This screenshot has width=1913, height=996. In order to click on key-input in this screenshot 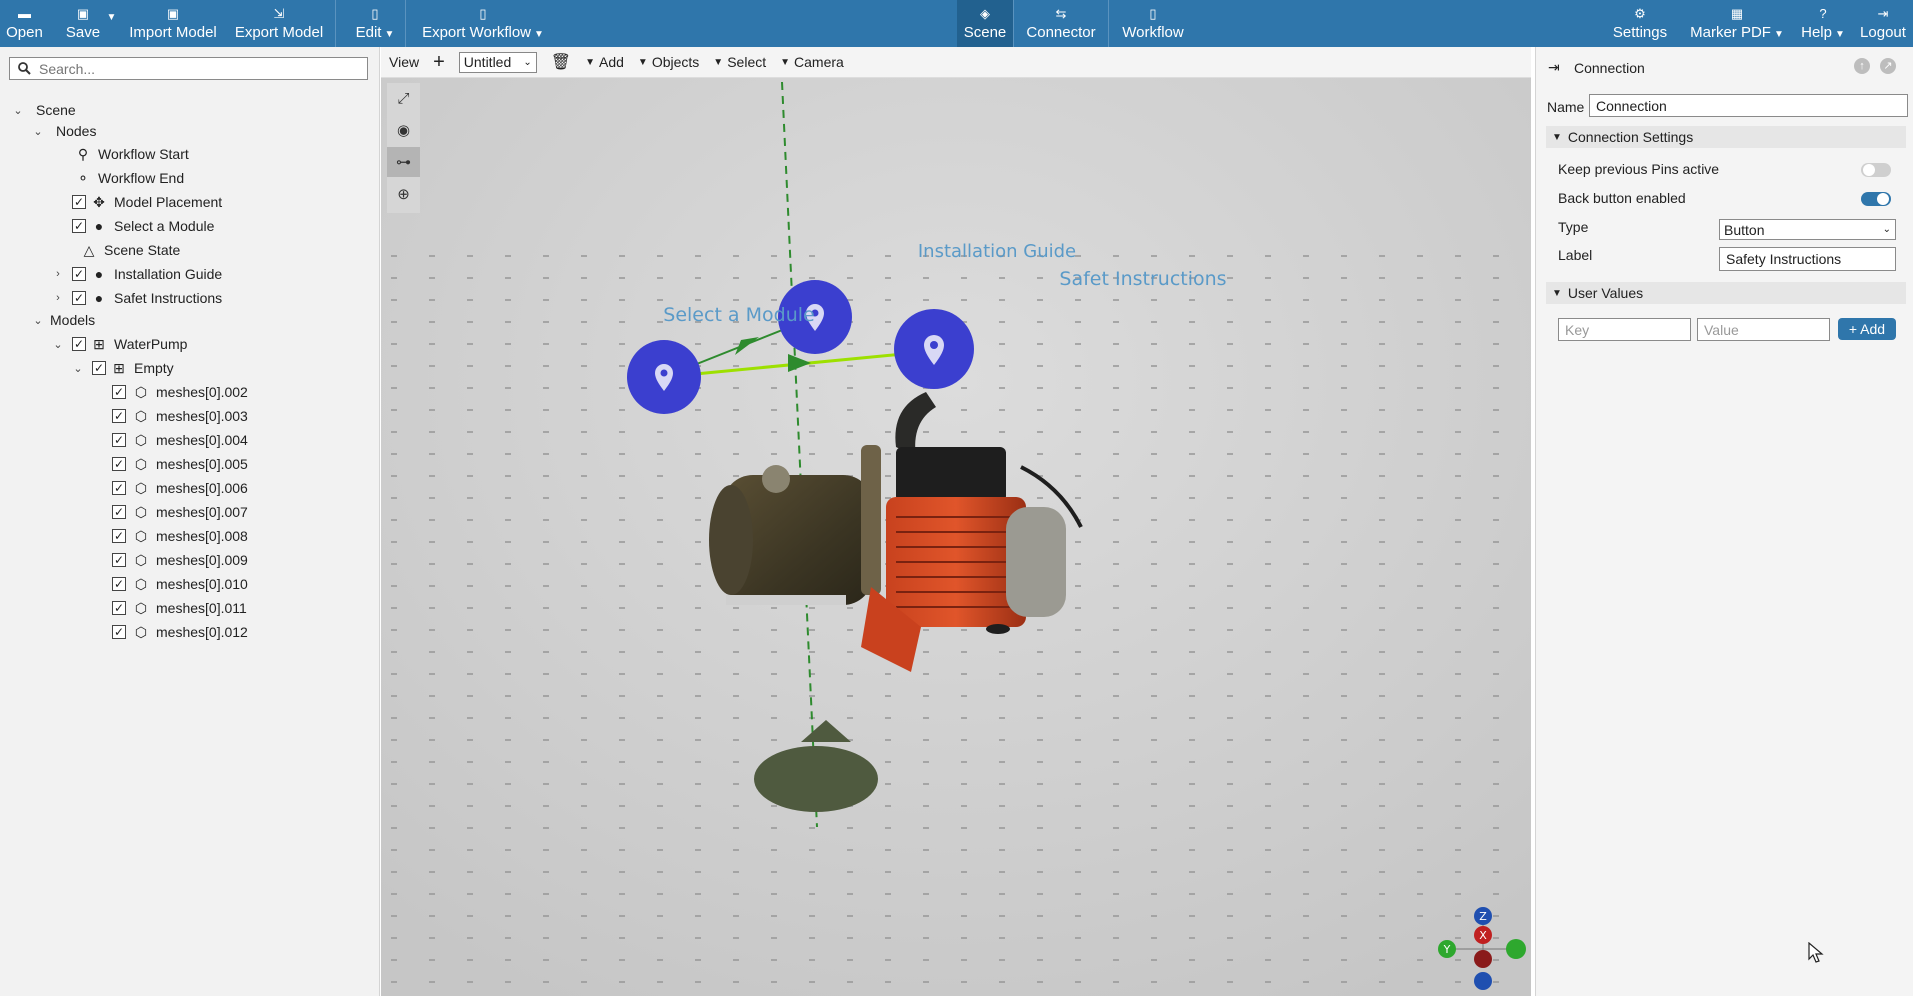, I will do `click(1626, 329)`.